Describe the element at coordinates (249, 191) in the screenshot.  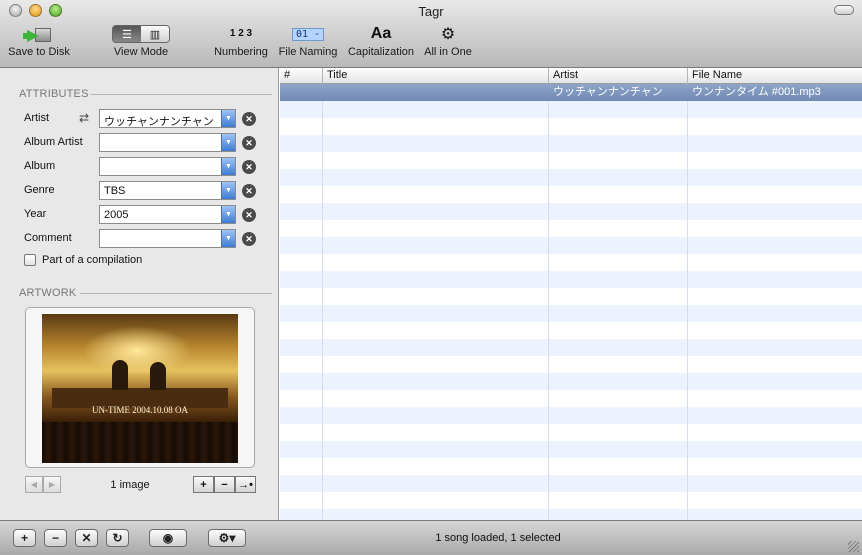
I see `clear-genre-icon: ✕` at that location.